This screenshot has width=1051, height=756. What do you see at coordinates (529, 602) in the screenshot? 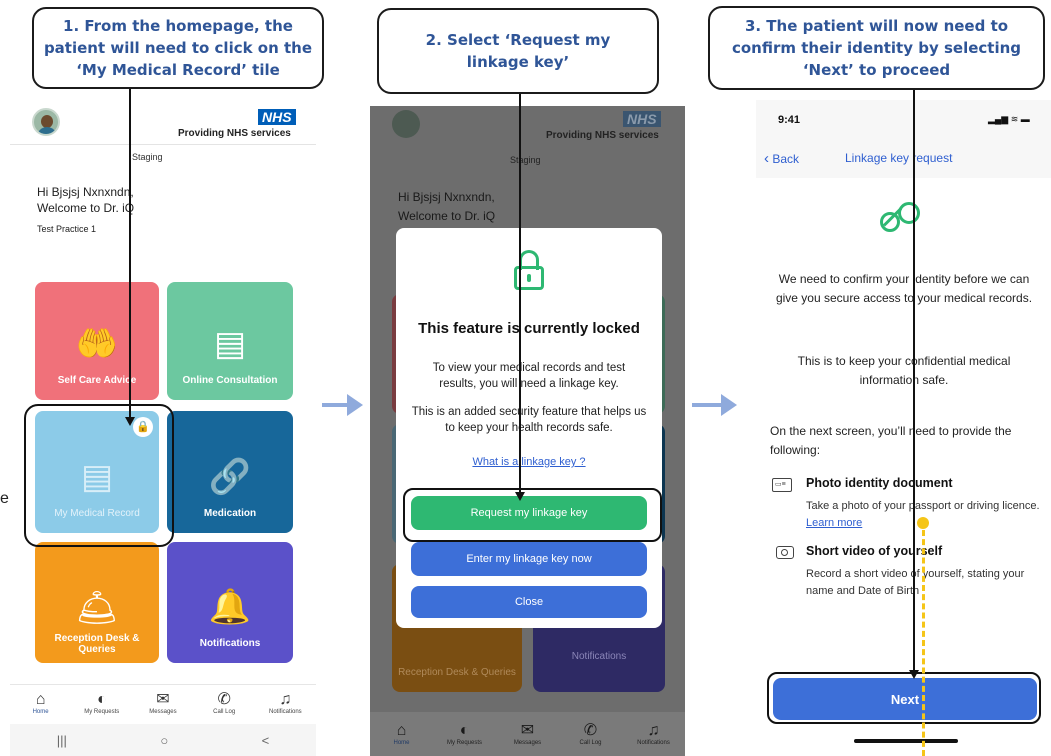
I see `close-modal-button: Close` at bounding box center [529, 602].